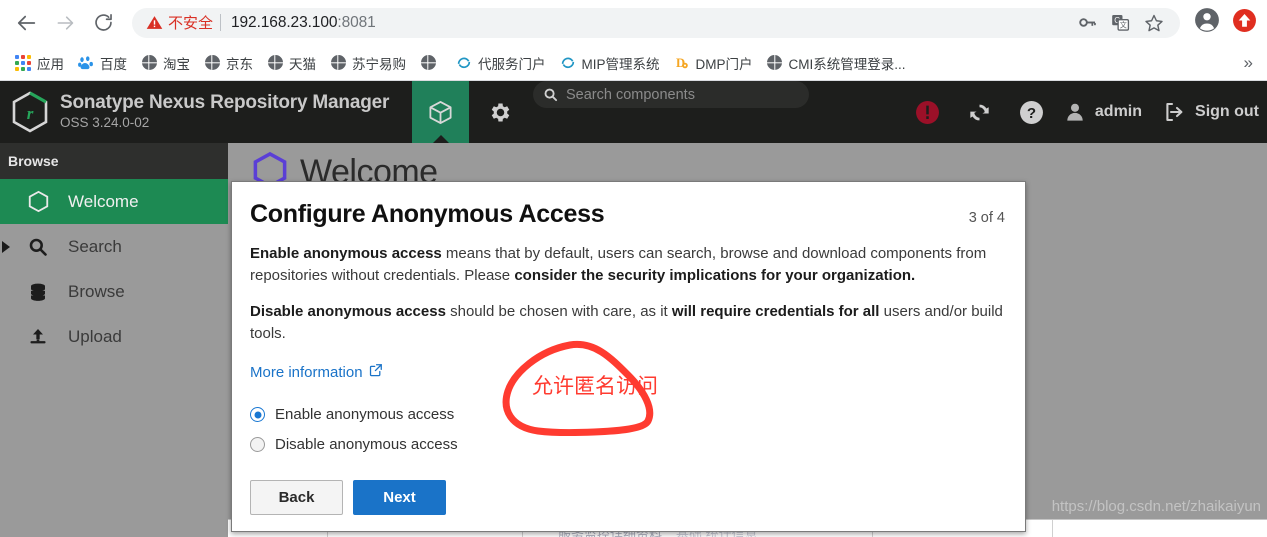 The image size is (1267, 537). Describe the element at coordinates (103, 201) in the screenshot. I see `sidebar-item-label: Welcome` at that location.